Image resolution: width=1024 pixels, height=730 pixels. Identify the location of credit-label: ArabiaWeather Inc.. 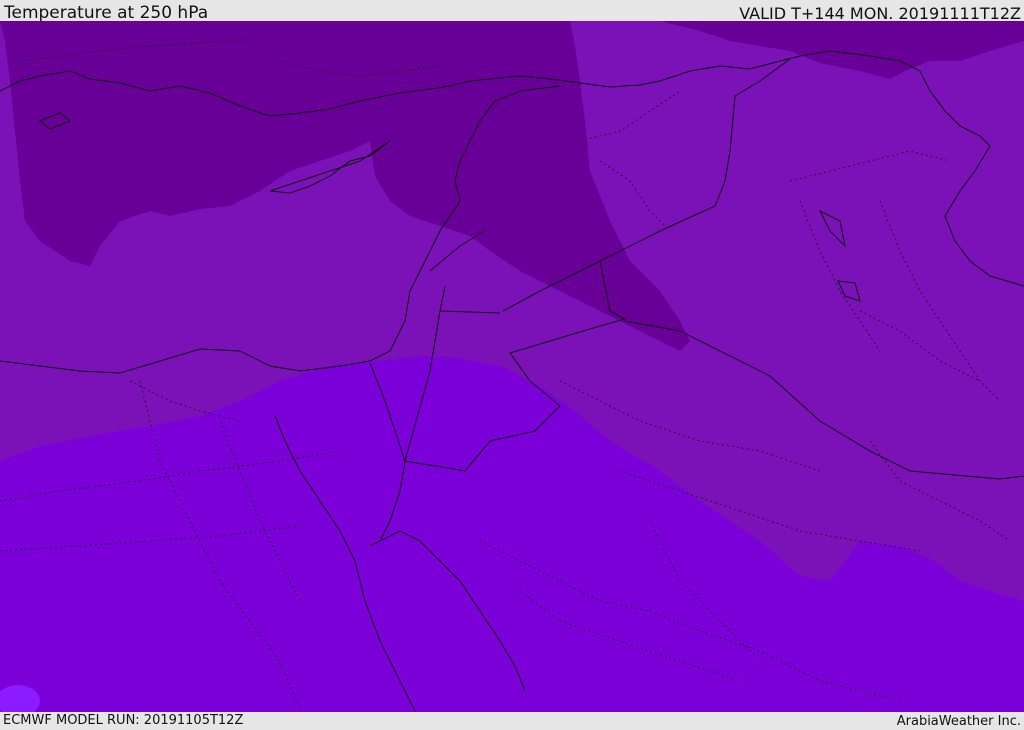
(958, 721).